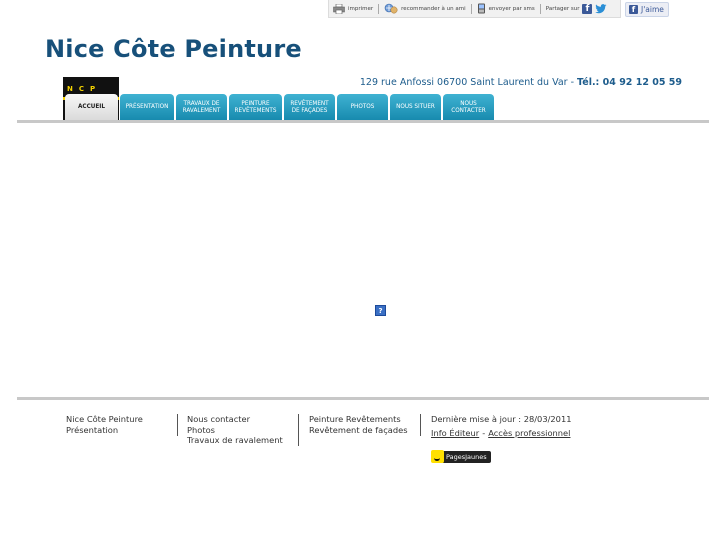 This screenshot has width=727, height=545. I want to click on nav-tab-label: Nous contacter, so click(468, 107).